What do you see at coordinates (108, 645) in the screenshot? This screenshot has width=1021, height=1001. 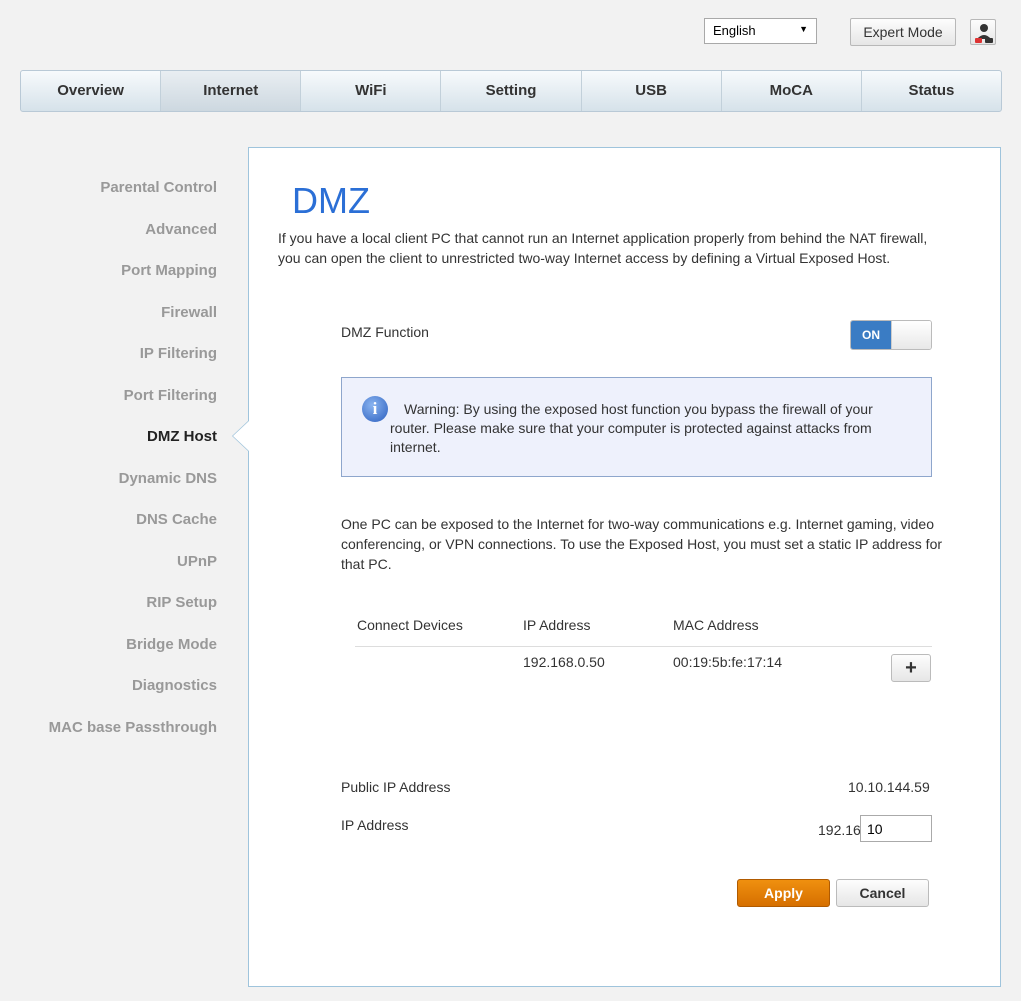 I see `sidebar-item-bridge-mode: Bridge Mode` at bounding box center [108, 645].